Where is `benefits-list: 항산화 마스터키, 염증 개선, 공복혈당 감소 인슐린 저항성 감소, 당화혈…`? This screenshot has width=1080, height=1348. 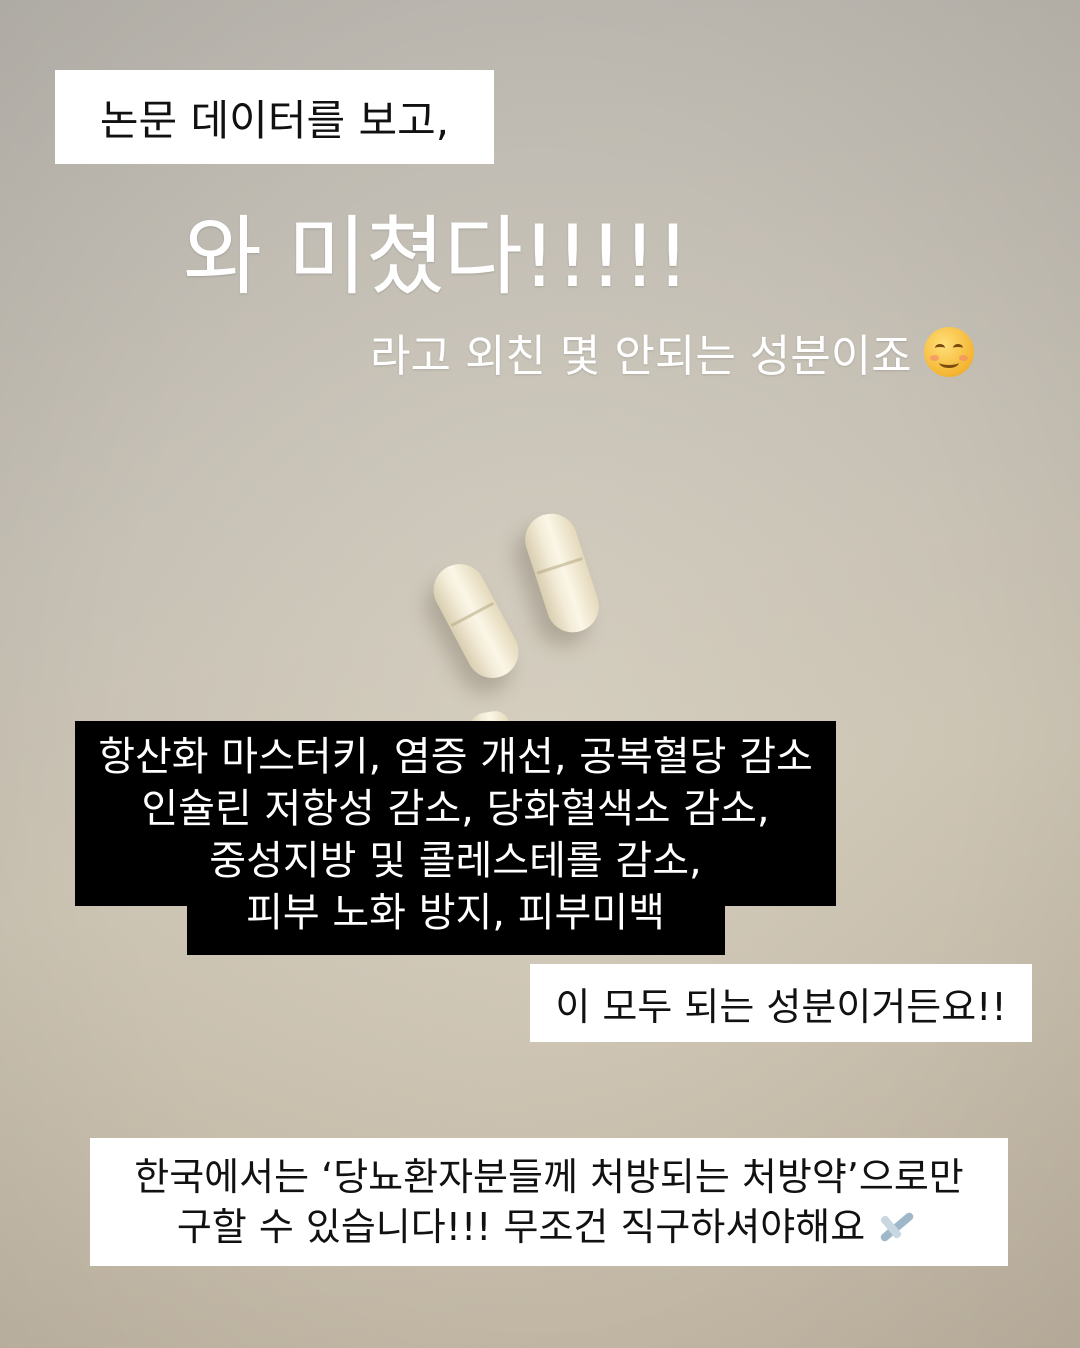
benefits-list: 항산화 마스터키, 염증 개선, 공복혈당 감소 인슐린 저항성 감소, 당화혈… is located at coordinates (455, 835).